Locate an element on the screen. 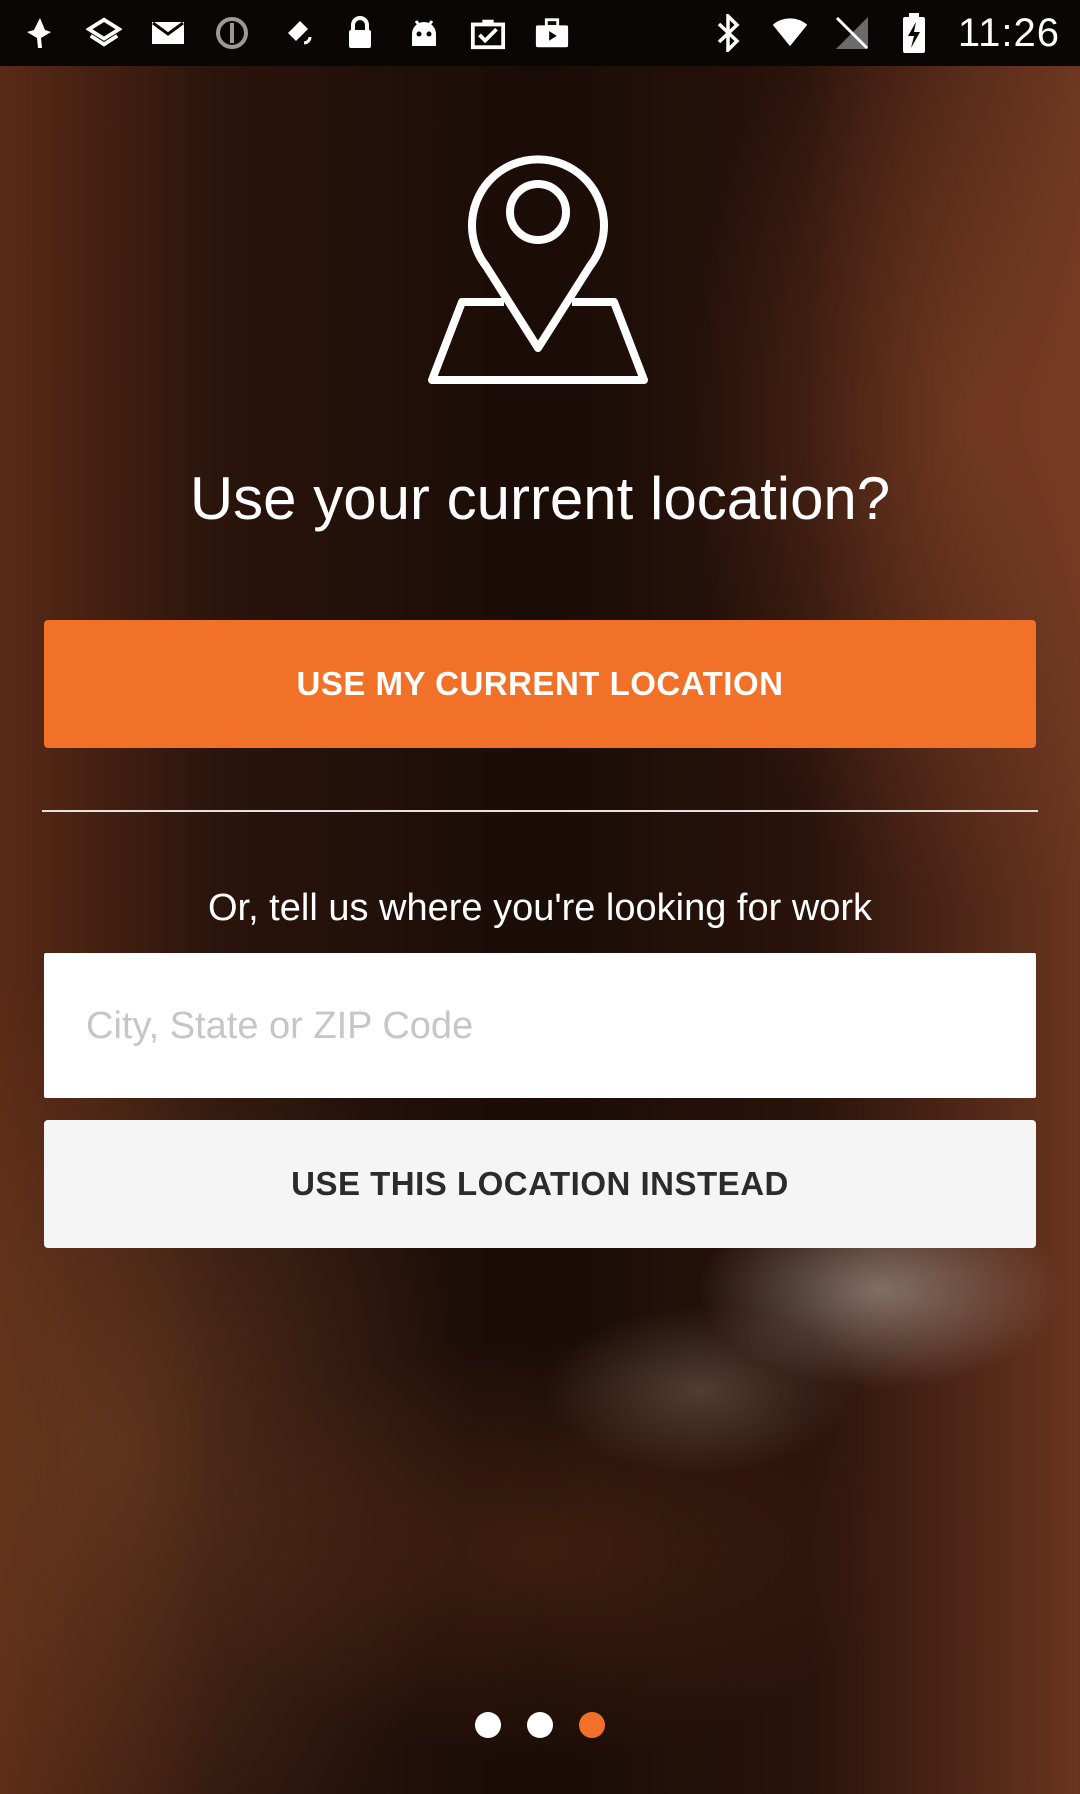  no-sim-icon is located at coordinates (852, 33).